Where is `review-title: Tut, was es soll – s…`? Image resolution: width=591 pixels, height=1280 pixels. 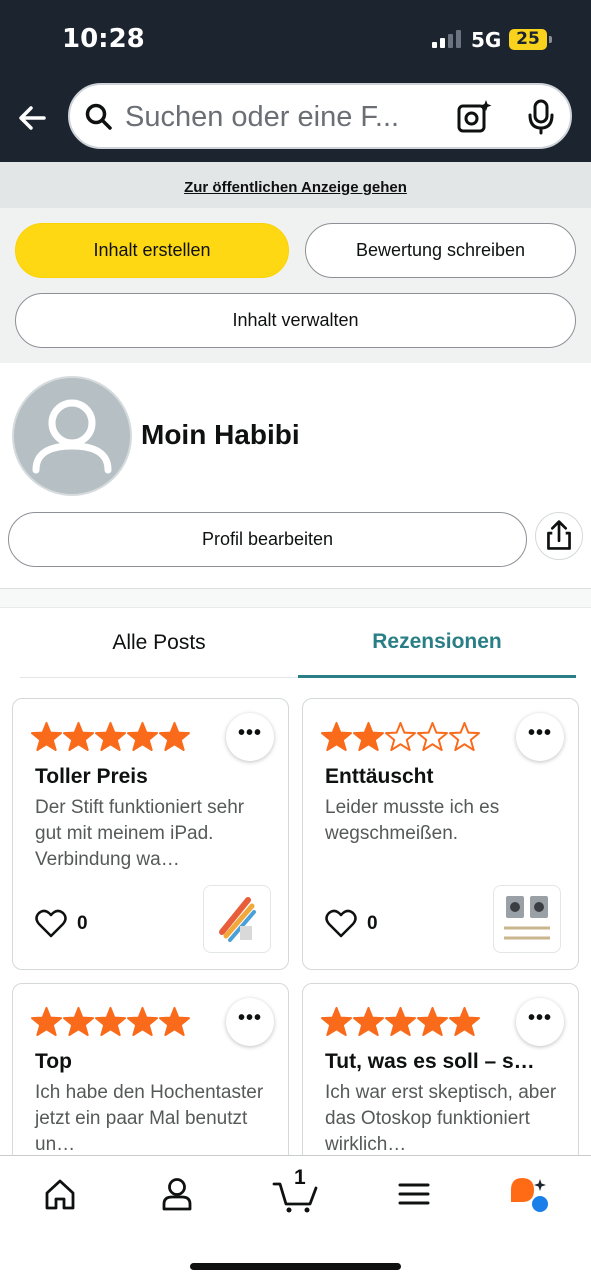 review-title: Tut, was es soll – s… is located at coordinates (430, 1061).